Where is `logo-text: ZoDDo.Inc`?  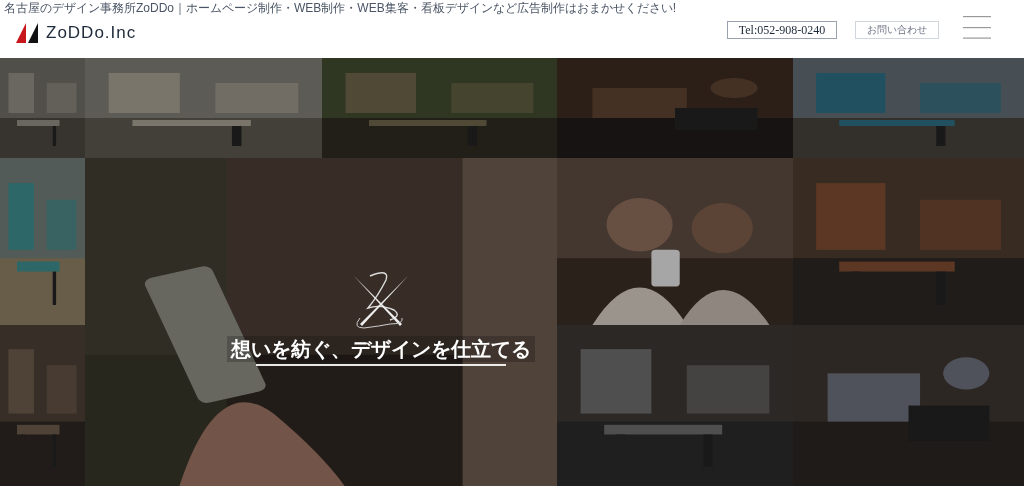 logo-text: ZoDDo.Inc is located at coordinates (91, 33).